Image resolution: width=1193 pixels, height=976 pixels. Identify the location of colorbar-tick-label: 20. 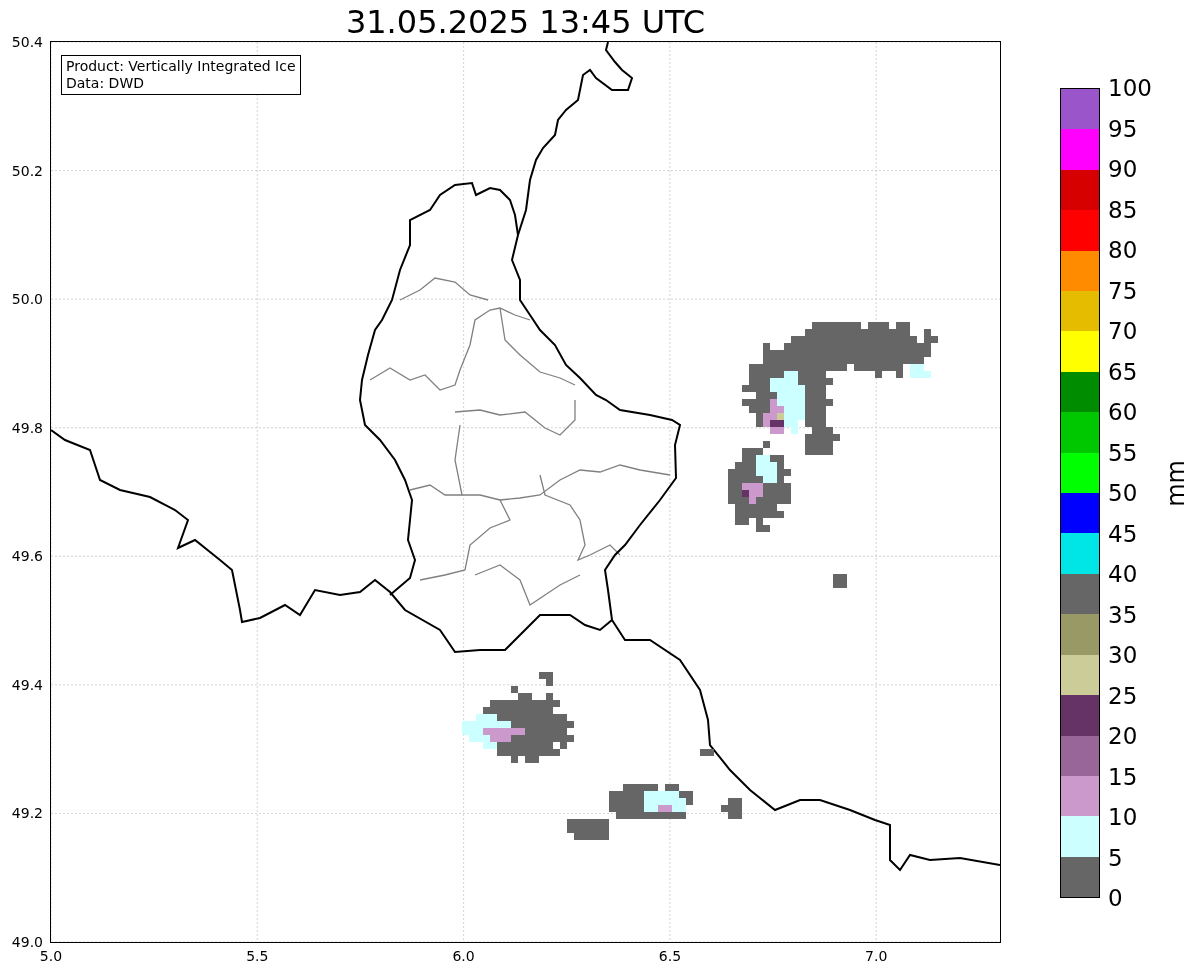
(1123, 736).